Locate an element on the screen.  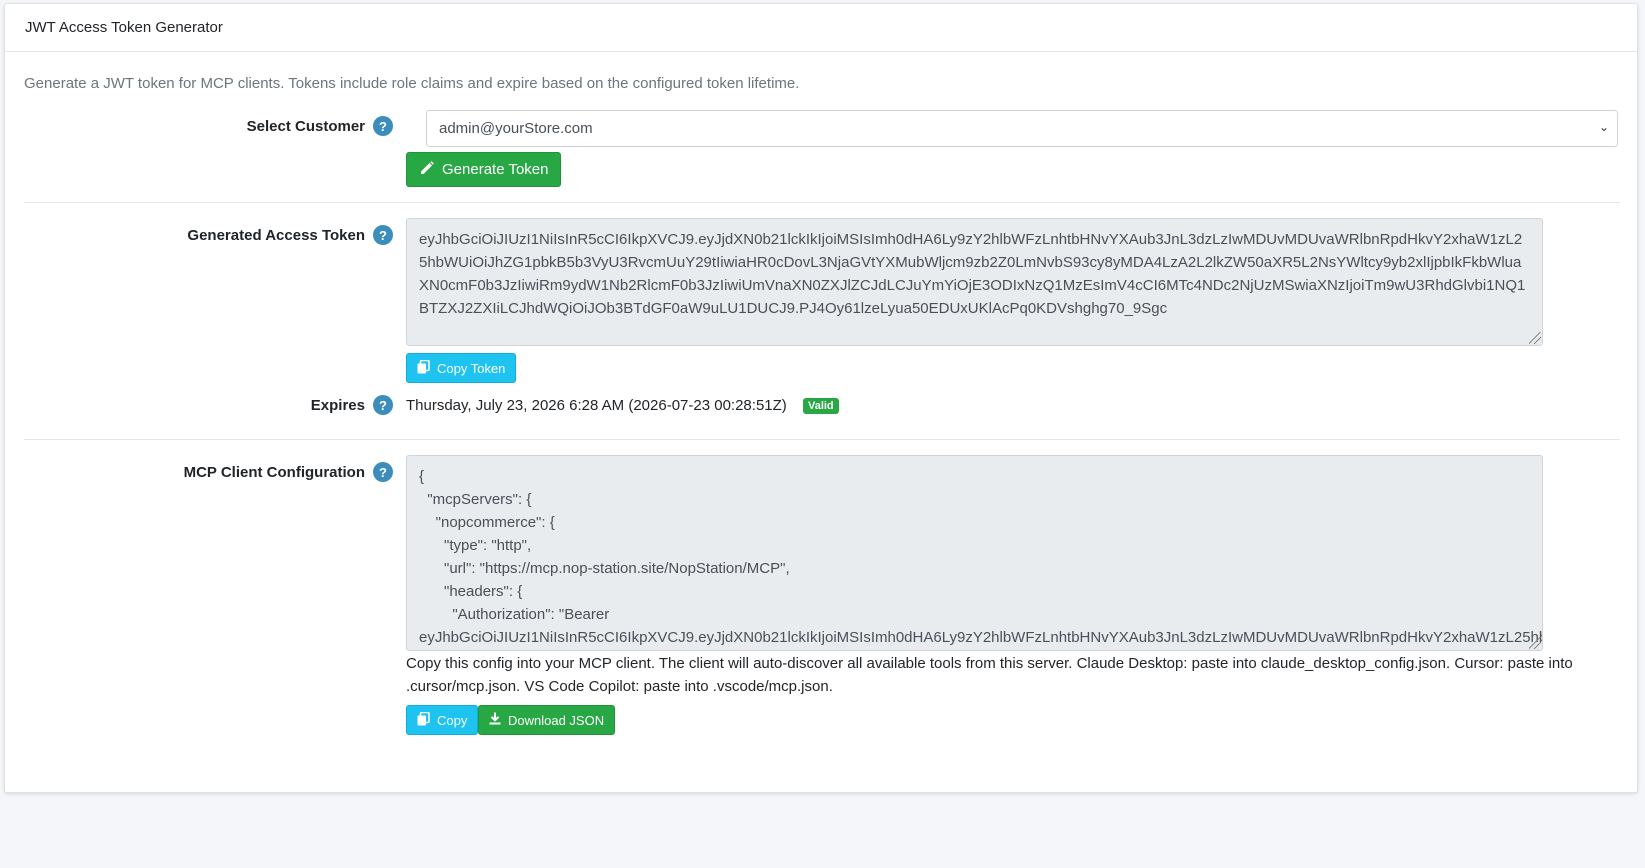
select-customer-label-group: Select Customer ? is located at coordinates (320, 126).